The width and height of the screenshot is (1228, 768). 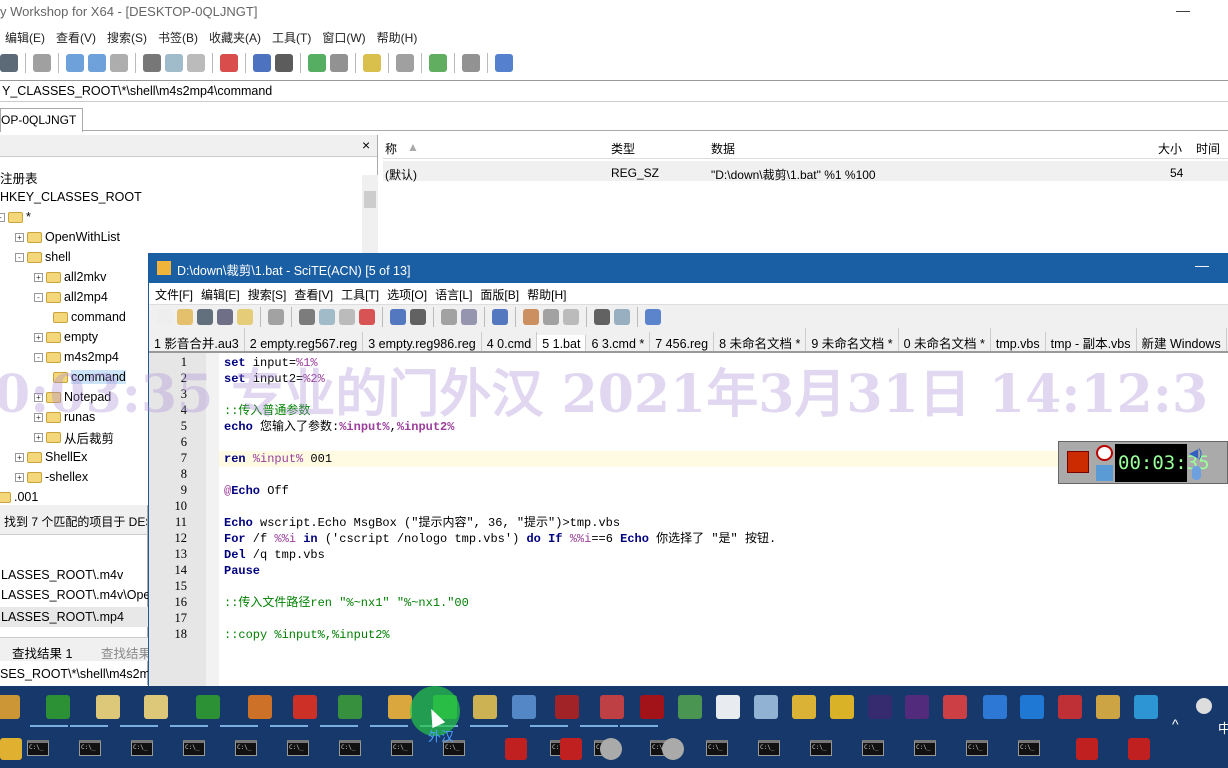 I want to click on tree-item: + 从后裁剪, so click(x=74, y=437).